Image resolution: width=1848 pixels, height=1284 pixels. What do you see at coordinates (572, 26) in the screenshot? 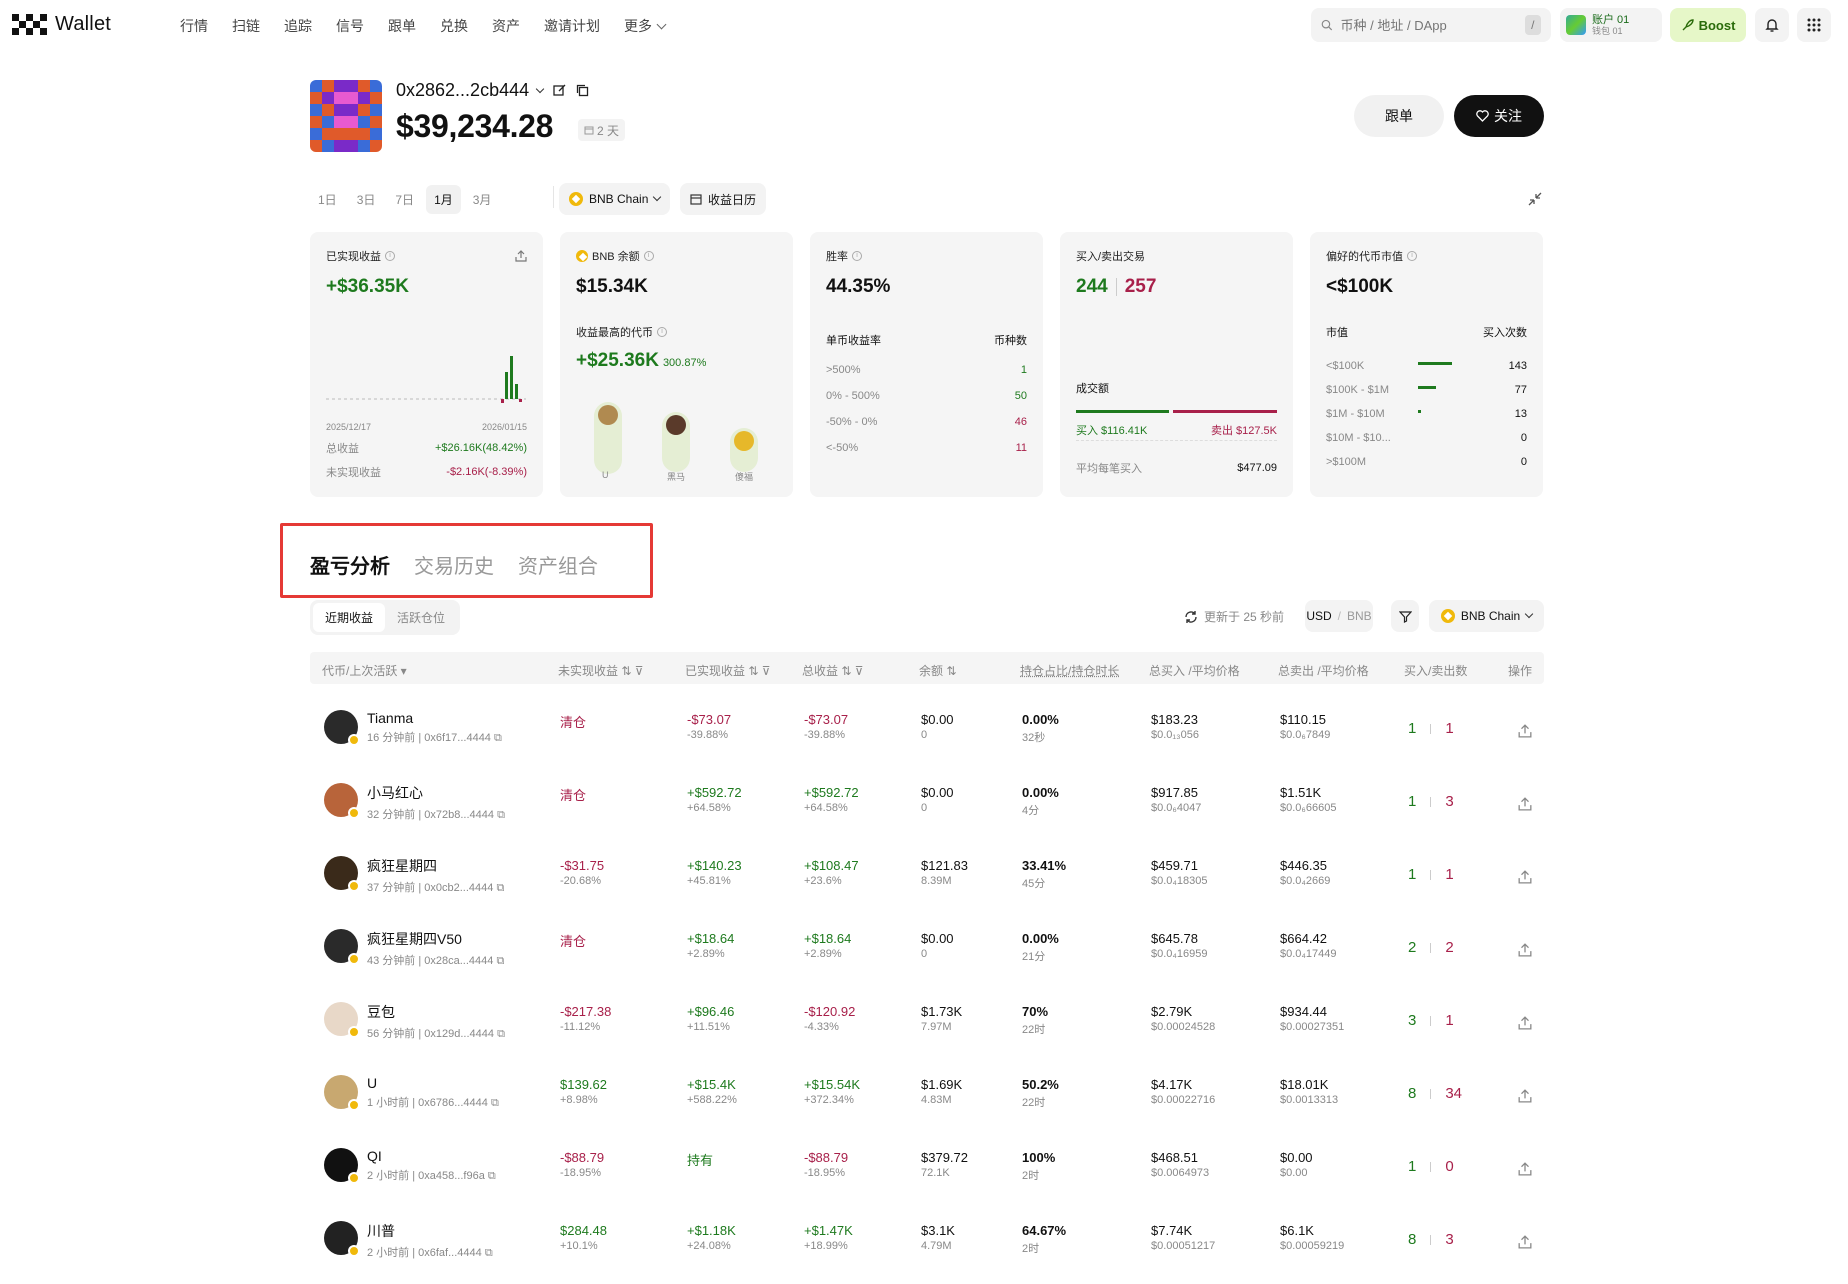
I see `nav-item-invite: 邀请计划` at bounding box center [572, 26].